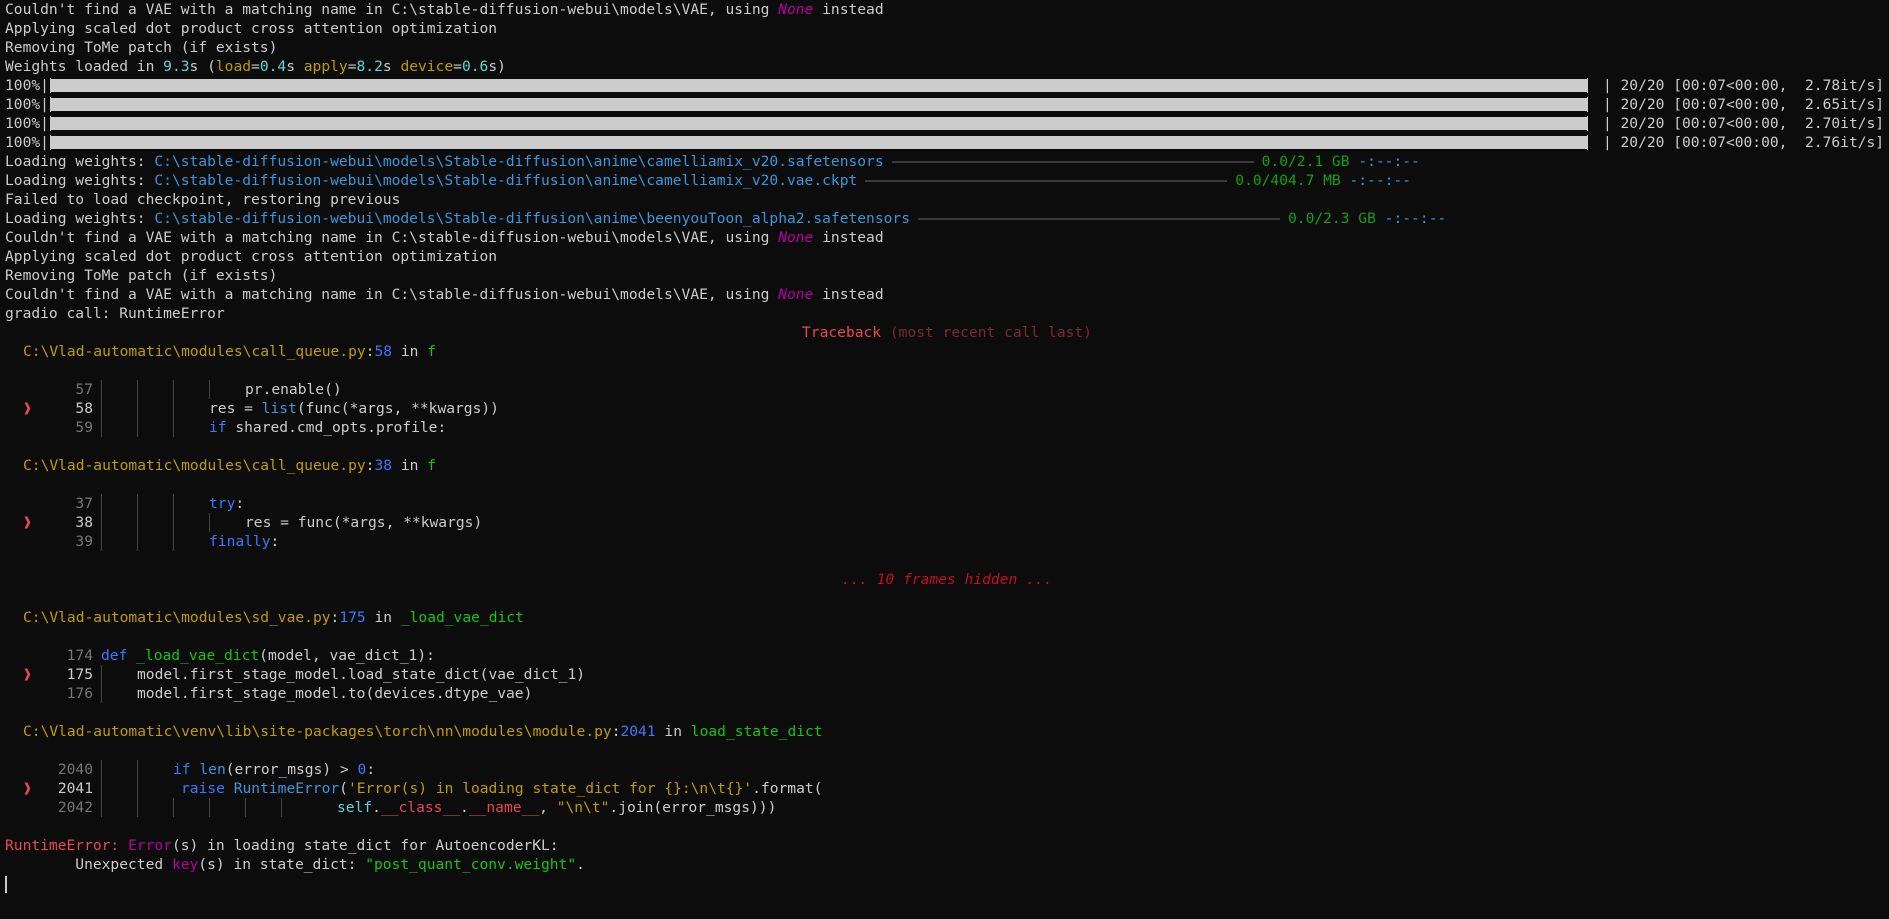 The width and height of the screenshot is (1889, 919). What do you see at coordinates (80, 161) in the screenshot?
I see `loading-label: Loading weights:` at bounding box center [80, 161].